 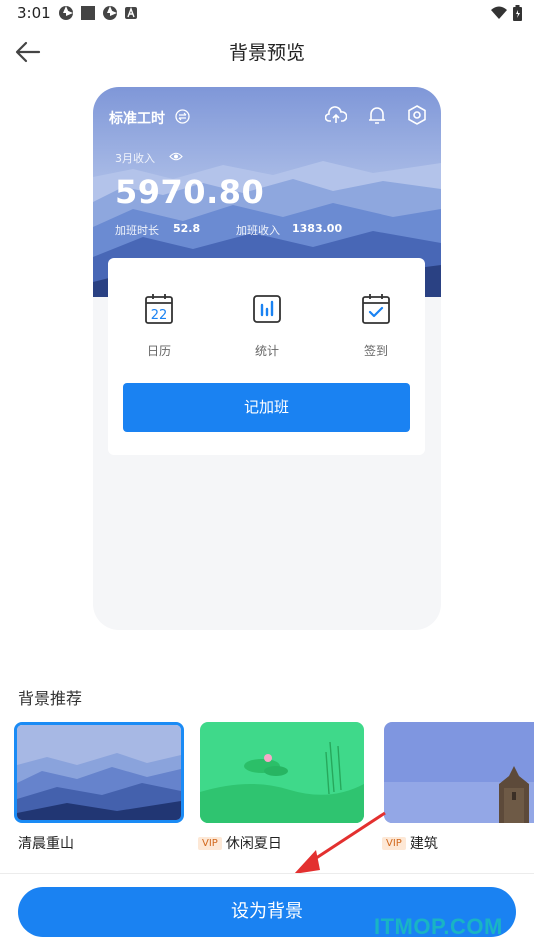 I want to click on status-bar: 3:01, so click(x=267, y=14).